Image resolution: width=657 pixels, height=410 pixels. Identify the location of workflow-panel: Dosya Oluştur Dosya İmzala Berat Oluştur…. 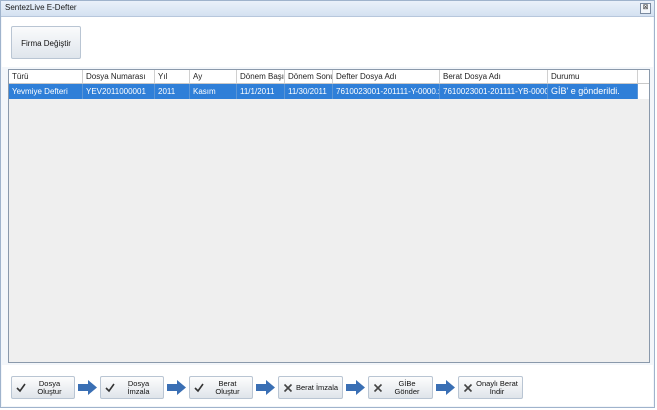
(327, 385).